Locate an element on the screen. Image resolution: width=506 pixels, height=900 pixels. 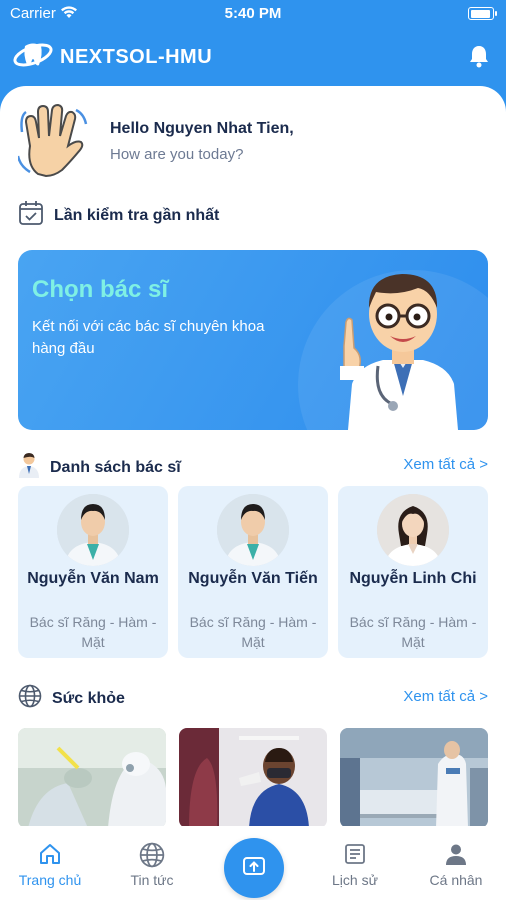
tab-profile-label: Cá nhân is located at coordinates (456, 880).